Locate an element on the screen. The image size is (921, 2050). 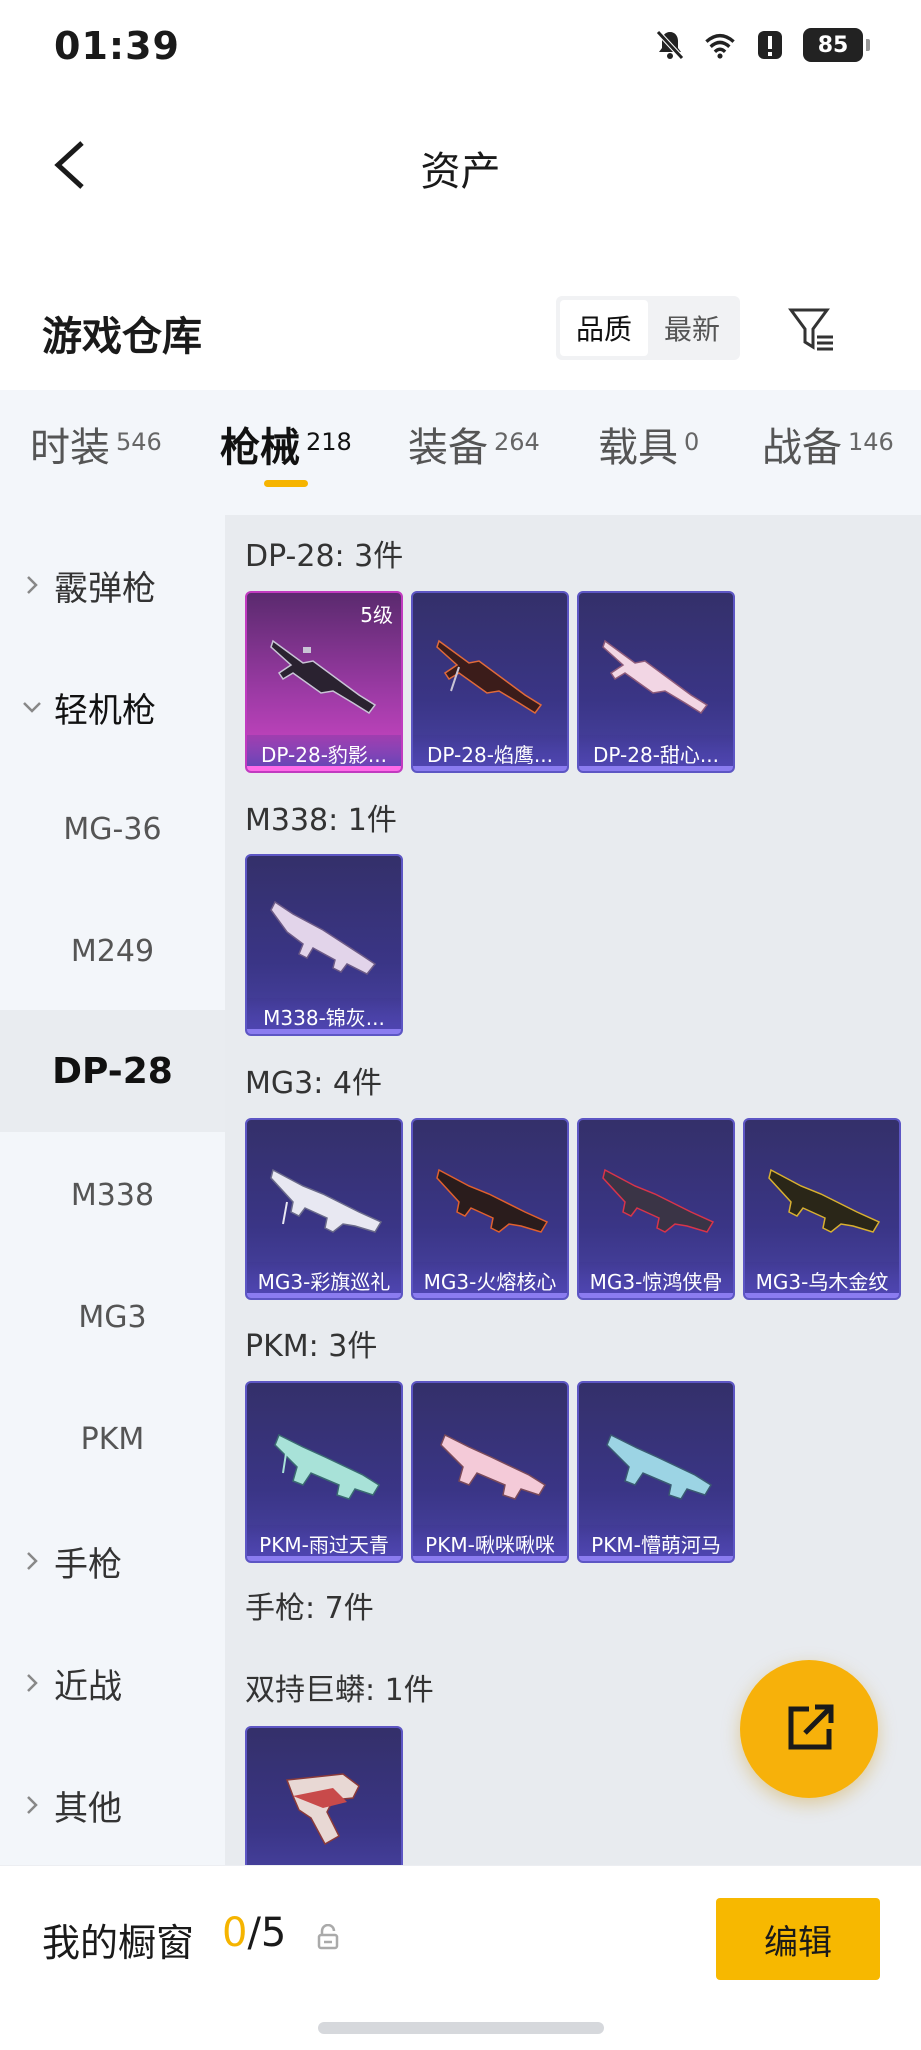
page-header: 资产 is located at coordinates (460, 165).